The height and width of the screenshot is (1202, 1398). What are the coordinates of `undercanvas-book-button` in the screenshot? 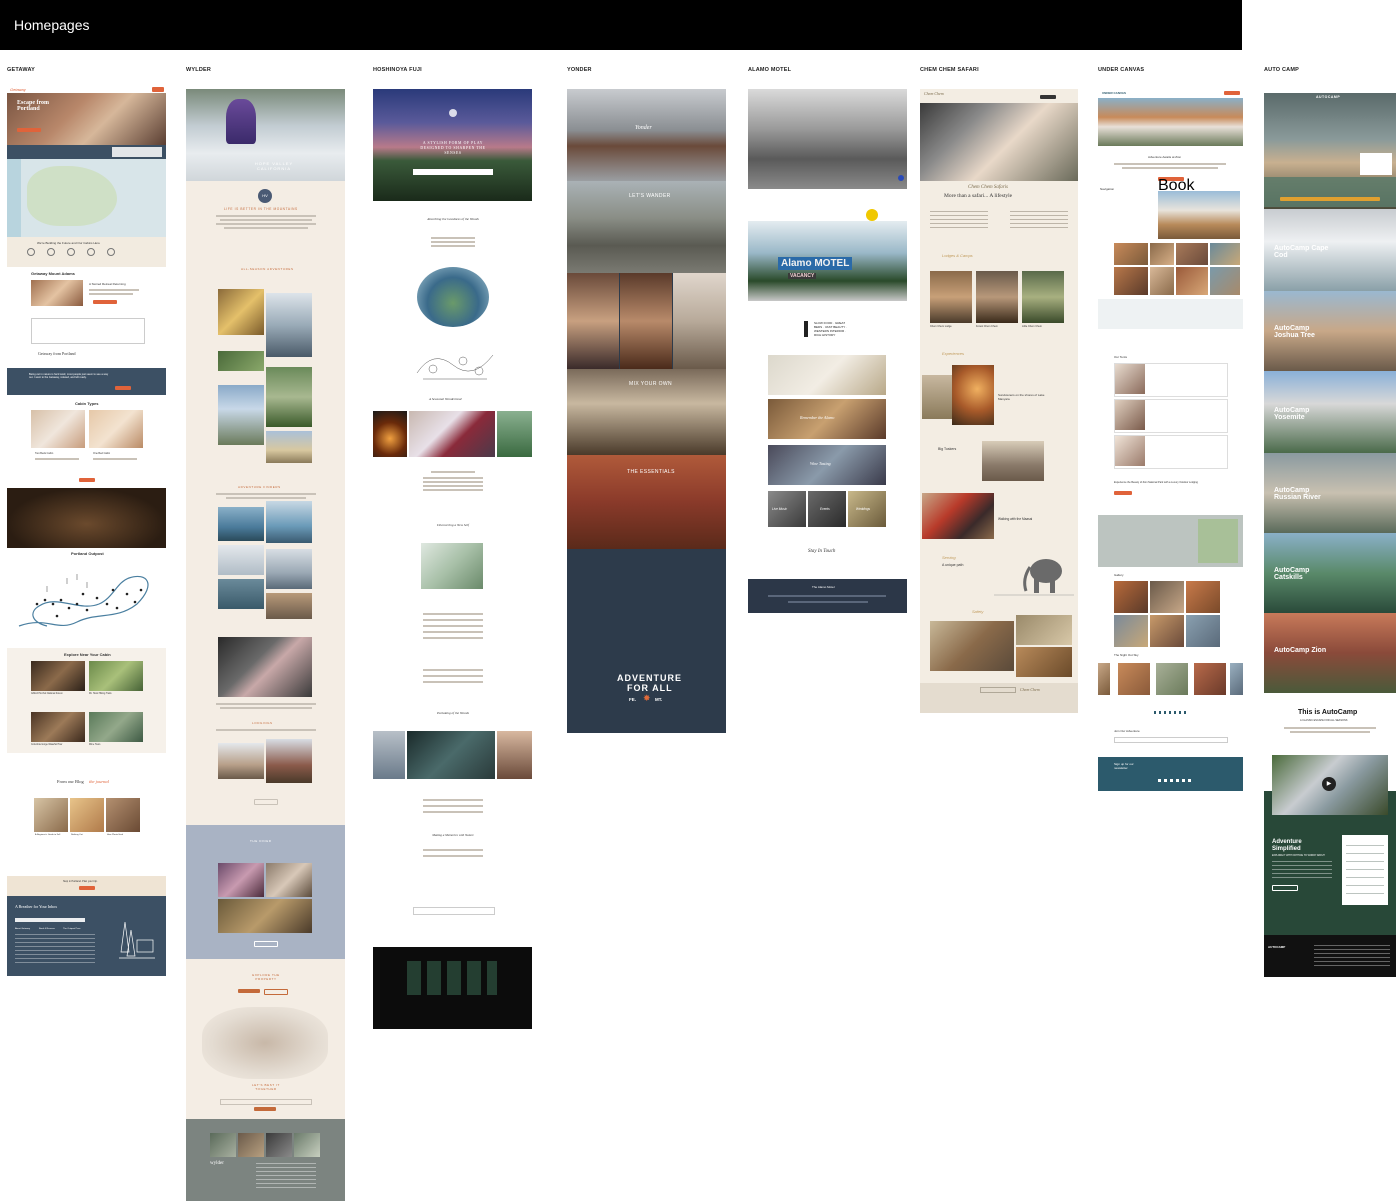 It's located at (1232, 93).